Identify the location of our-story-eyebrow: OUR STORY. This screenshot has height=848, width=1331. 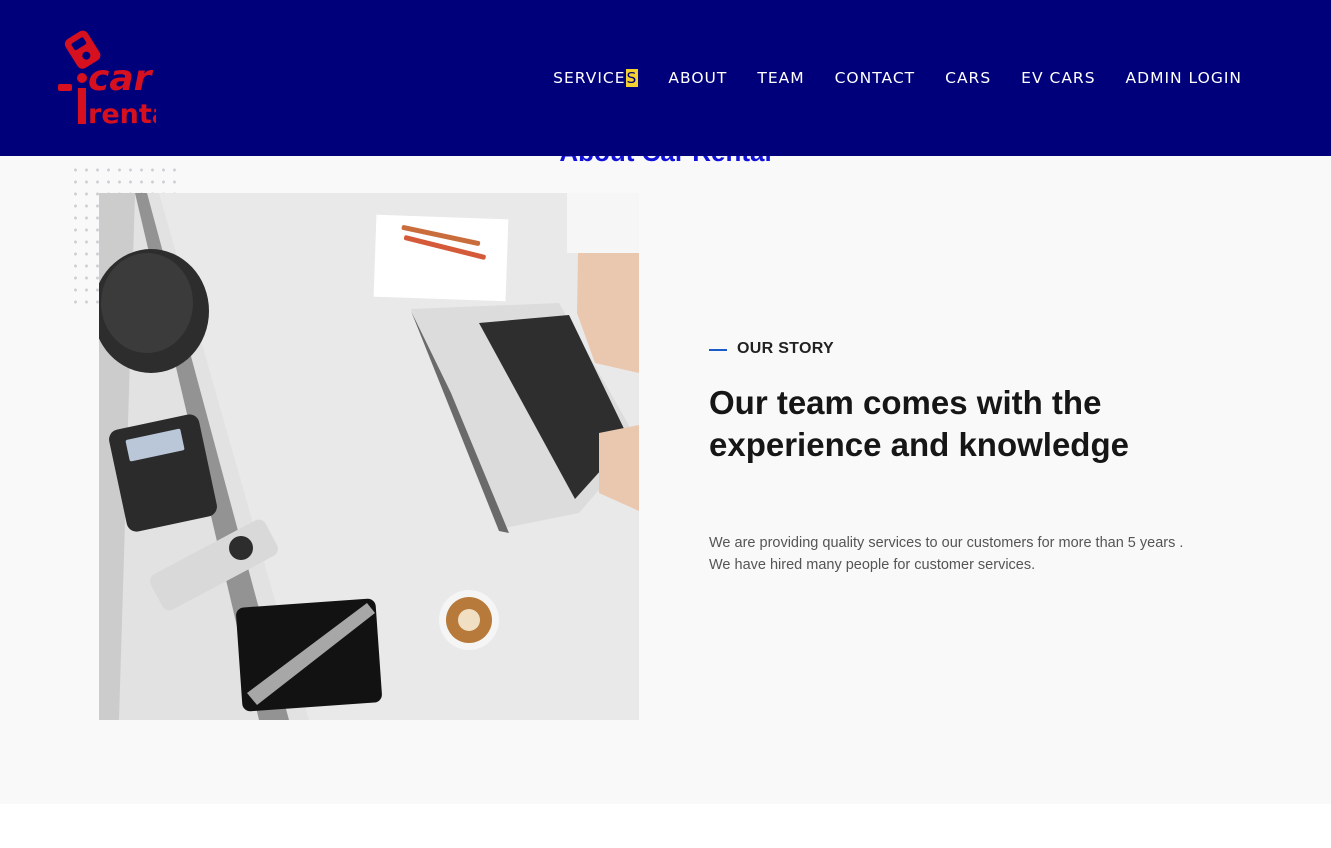
(785, 348).